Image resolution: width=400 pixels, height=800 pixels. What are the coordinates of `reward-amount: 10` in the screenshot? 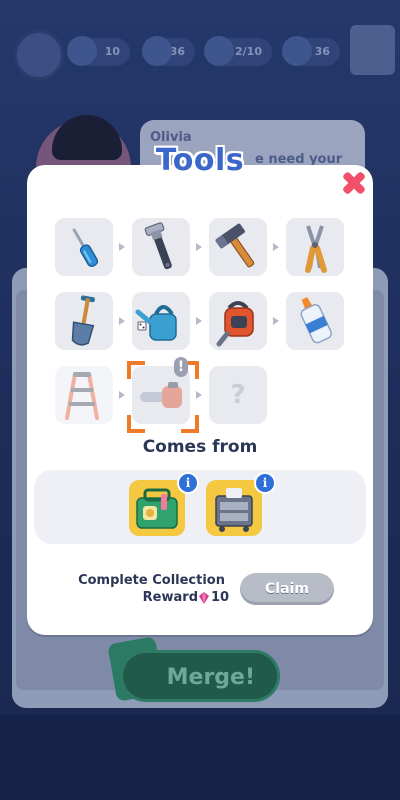 It's located at (220, 597).